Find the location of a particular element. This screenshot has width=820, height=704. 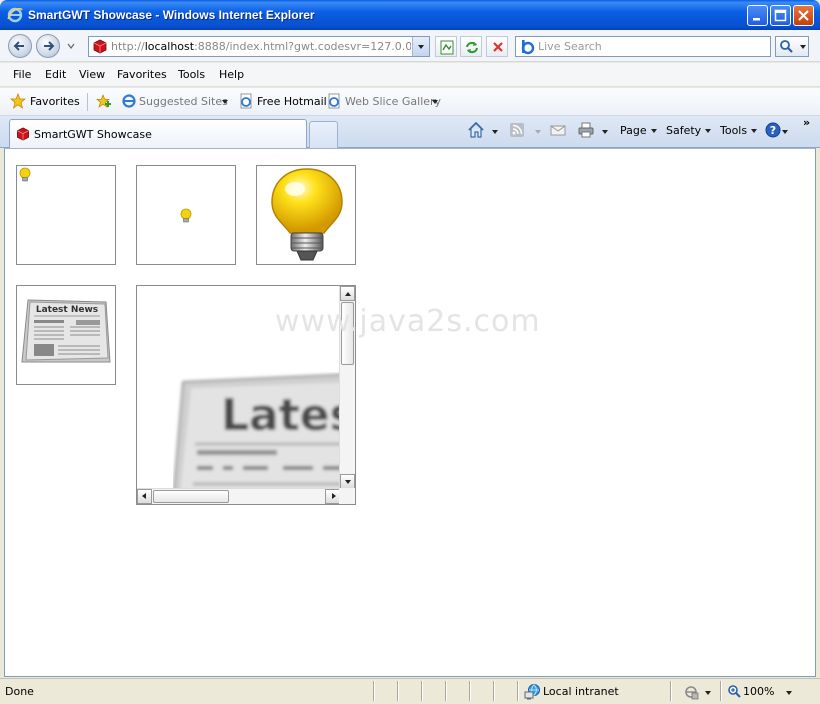

compatibility-view-button is located at coordinates (446, 46).